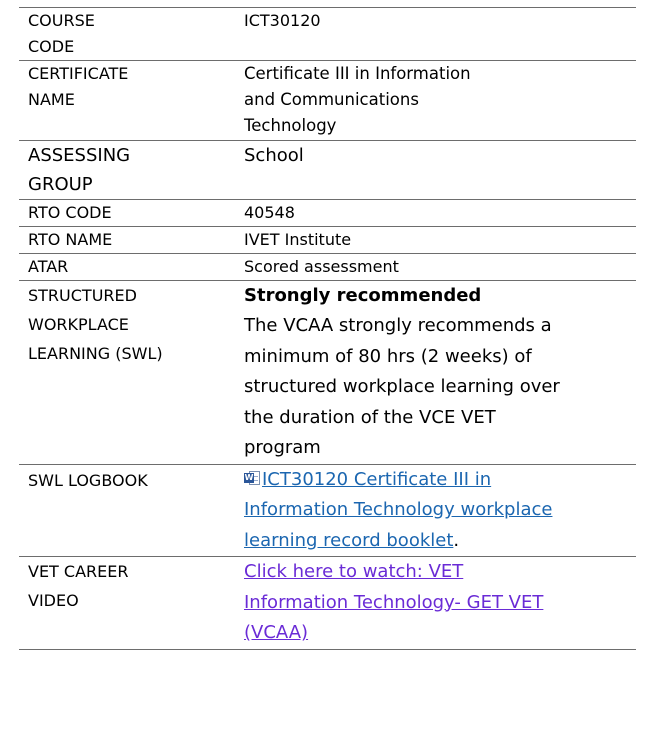 This screenshot has width=654, height=747. I want to click on rto-code-value: 40548, so click(435, 212).